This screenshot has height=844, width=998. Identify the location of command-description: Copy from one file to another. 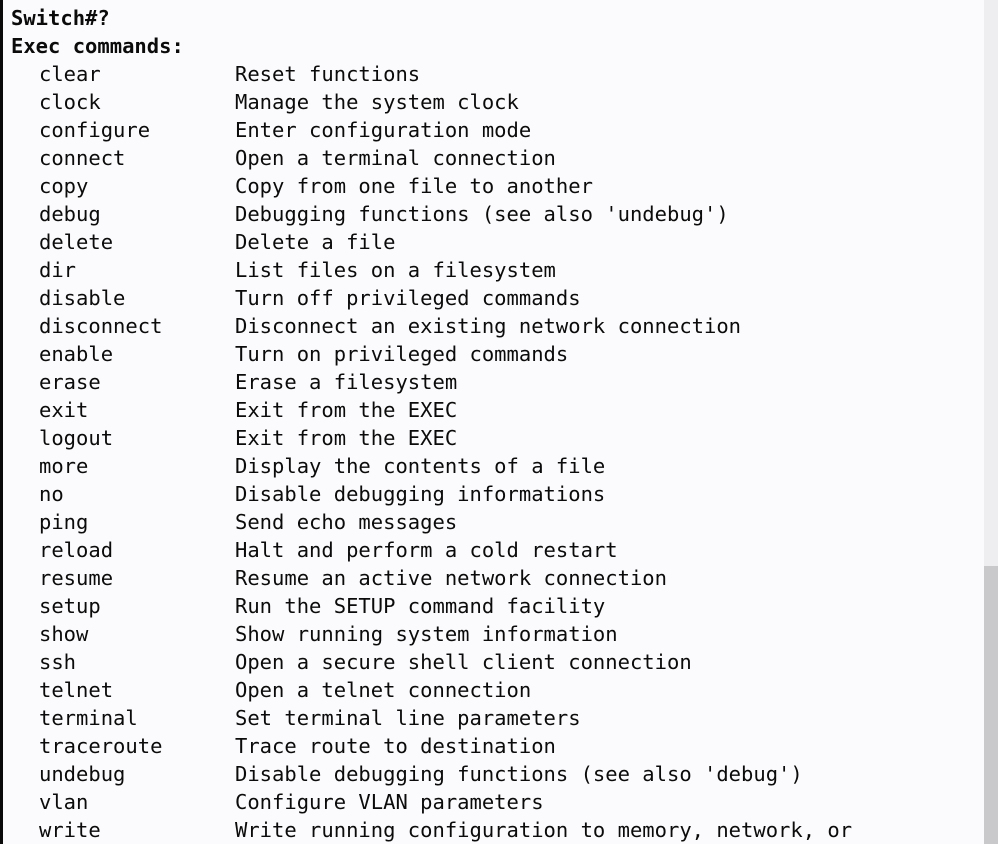
(414, 186).